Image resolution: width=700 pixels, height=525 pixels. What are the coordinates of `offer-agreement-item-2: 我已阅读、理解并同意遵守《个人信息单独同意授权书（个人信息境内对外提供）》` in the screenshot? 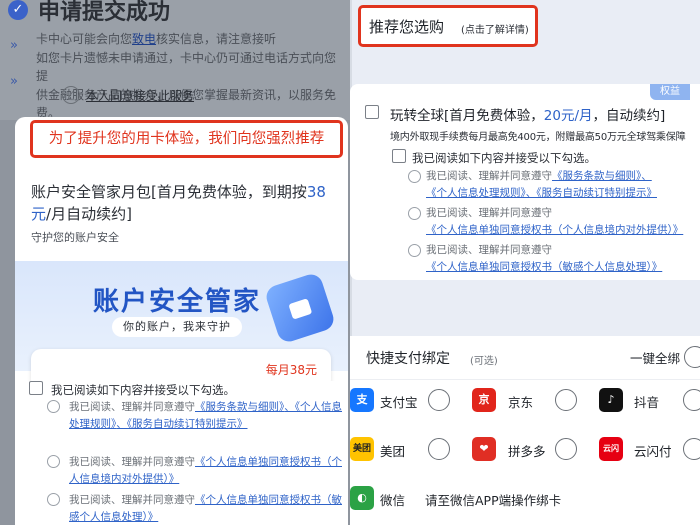 It's located at (561, 221).